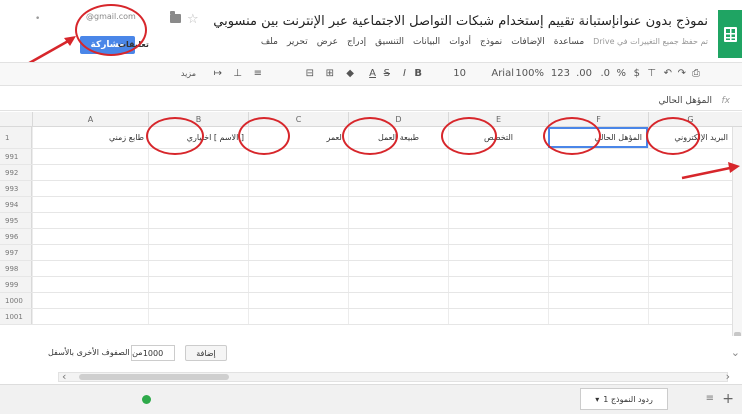 The image size is (742, 414). What do you see at coordinates (624, 399) in the screenshot?
I see `sheet-tab-form-responses: ردود النموذج 1 ▾` at bounding box center [624, 399].